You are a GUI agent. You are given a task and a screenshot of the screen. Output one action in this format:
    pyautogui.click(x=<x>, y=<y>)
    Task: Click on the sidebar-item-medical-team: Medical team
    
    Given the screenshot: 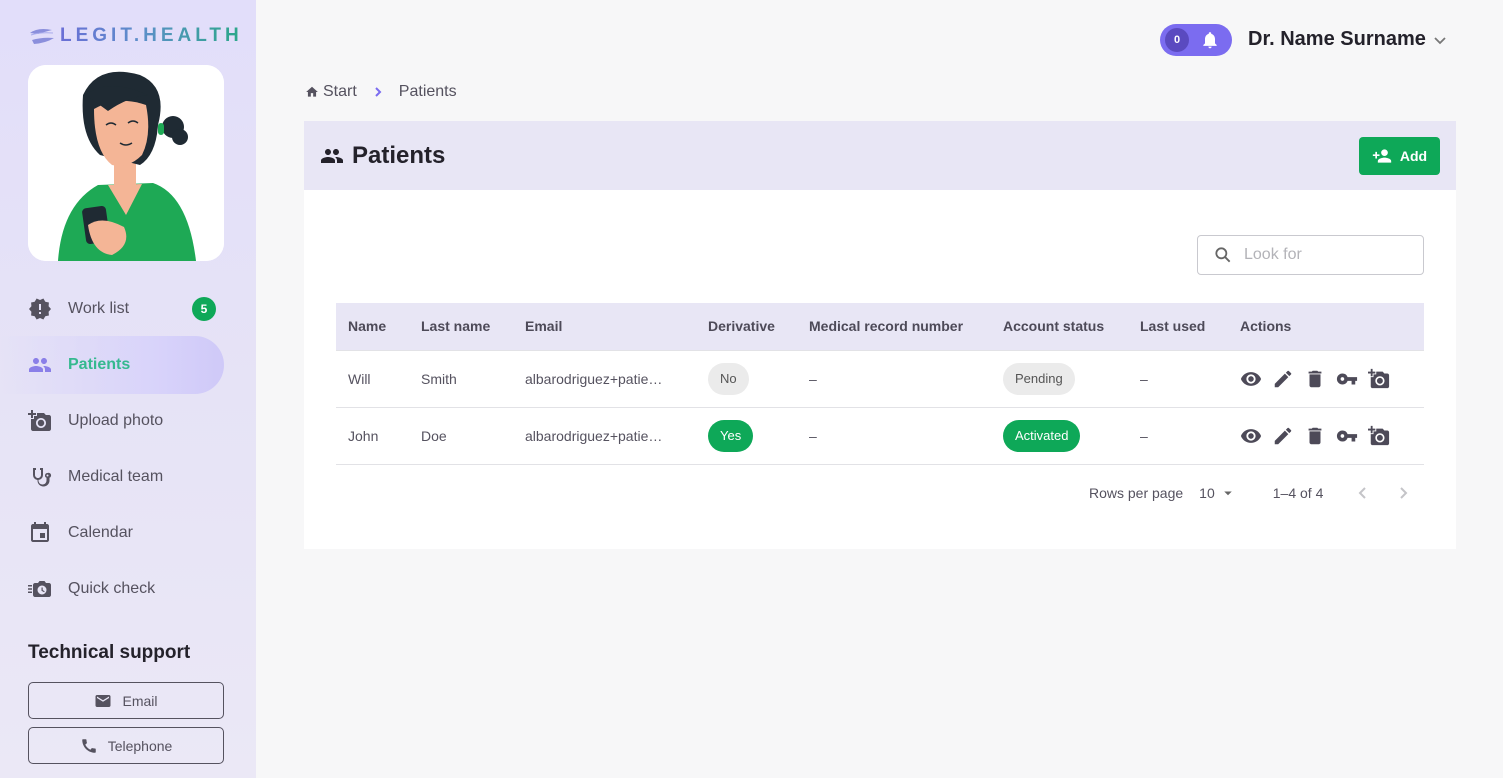 What is the action you would take?
    pyautogui.click(x=126, y=477)
    